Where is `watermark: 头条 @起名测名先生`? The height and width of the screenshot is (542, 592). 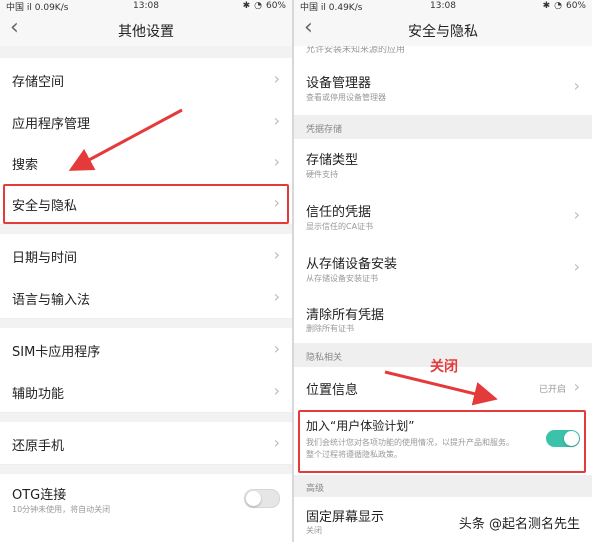 watermark: 头条 @起名测名先生 is located at coordinates (519, 524).